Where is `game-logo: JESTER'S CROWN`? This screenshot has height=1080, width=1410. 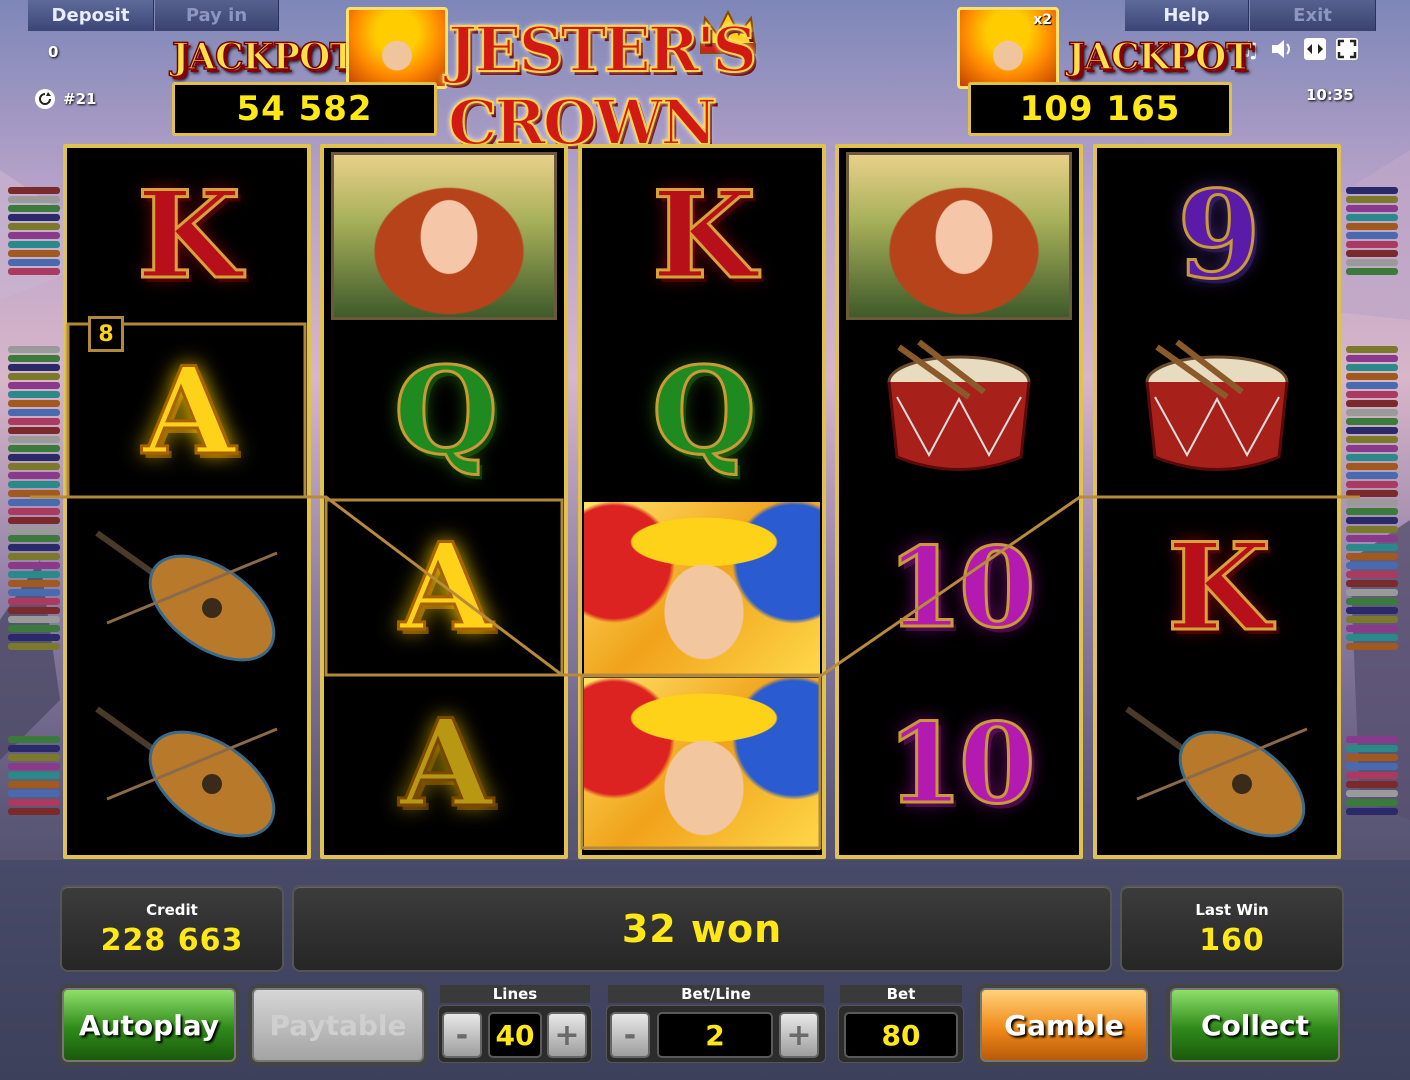
game-logo: JESTER'S CROWN is located at coordinates (602, 86).